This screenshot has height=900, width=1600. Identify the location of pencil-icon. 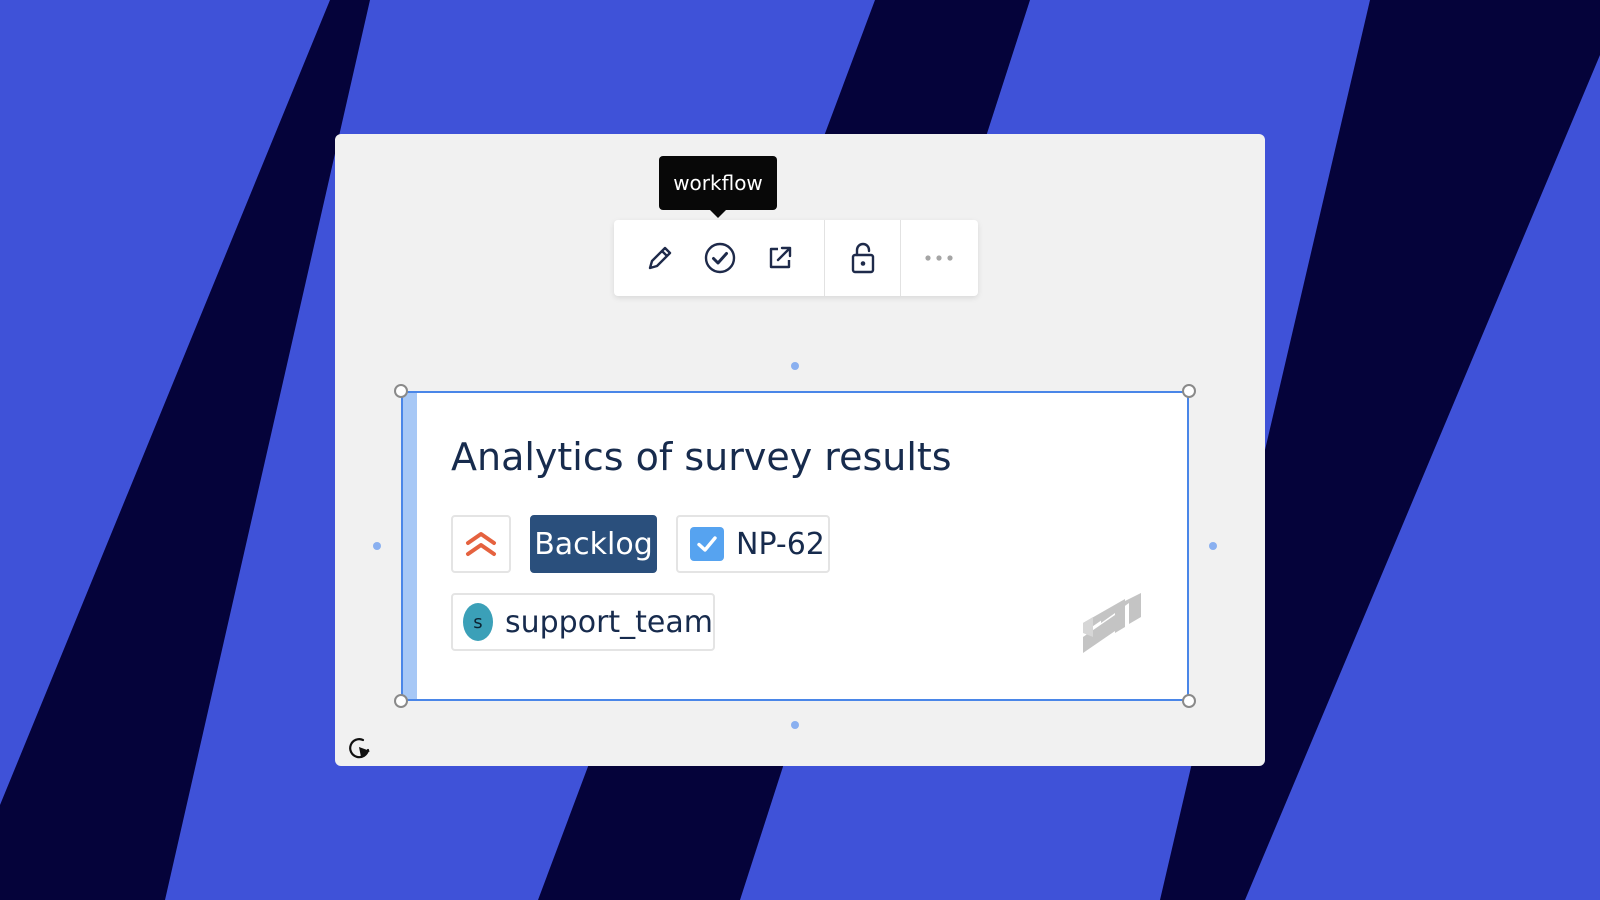
(660, 258).